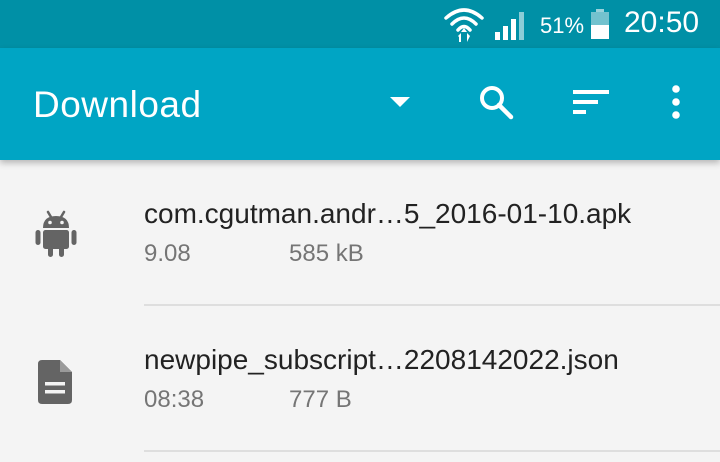 The height and width of the screenshot is (462, 720). I want to click on search-button, so click(496, 104).